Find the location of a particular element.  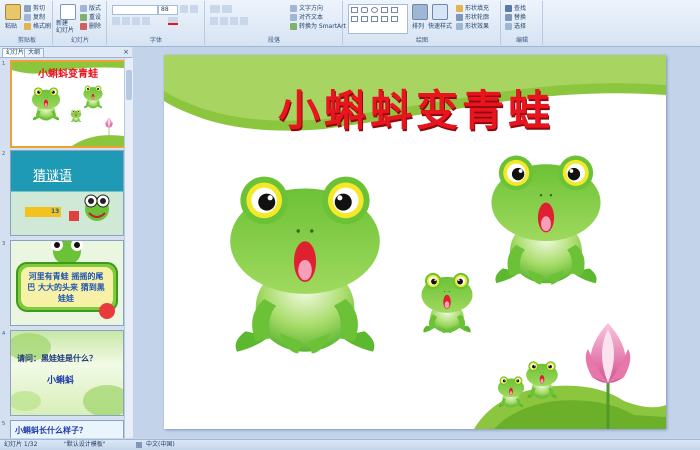

replace-icon is located at coordinates (508, 17).